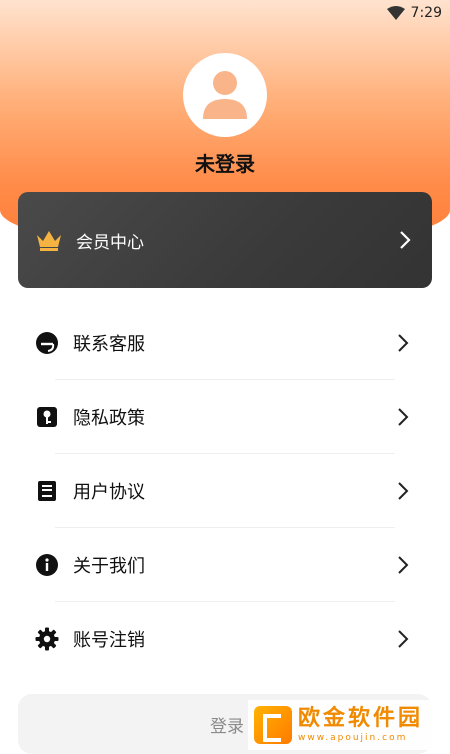  Describe the element at coordinates (109, 418) in the screenshot. I see `menu-item-label: 隐私政策` at that location.